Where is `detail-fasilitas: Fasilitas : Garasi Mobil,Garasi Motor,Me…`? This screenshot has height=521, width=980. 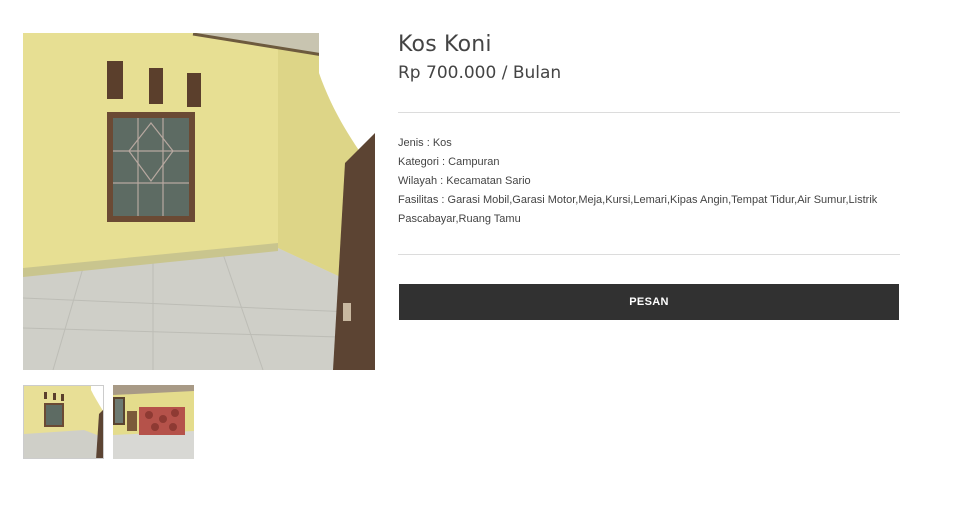
detail-fasilitas: Fasilitas : Garasi Mobil,Garasi Motor,Me… is located at coordinates (638, 209).